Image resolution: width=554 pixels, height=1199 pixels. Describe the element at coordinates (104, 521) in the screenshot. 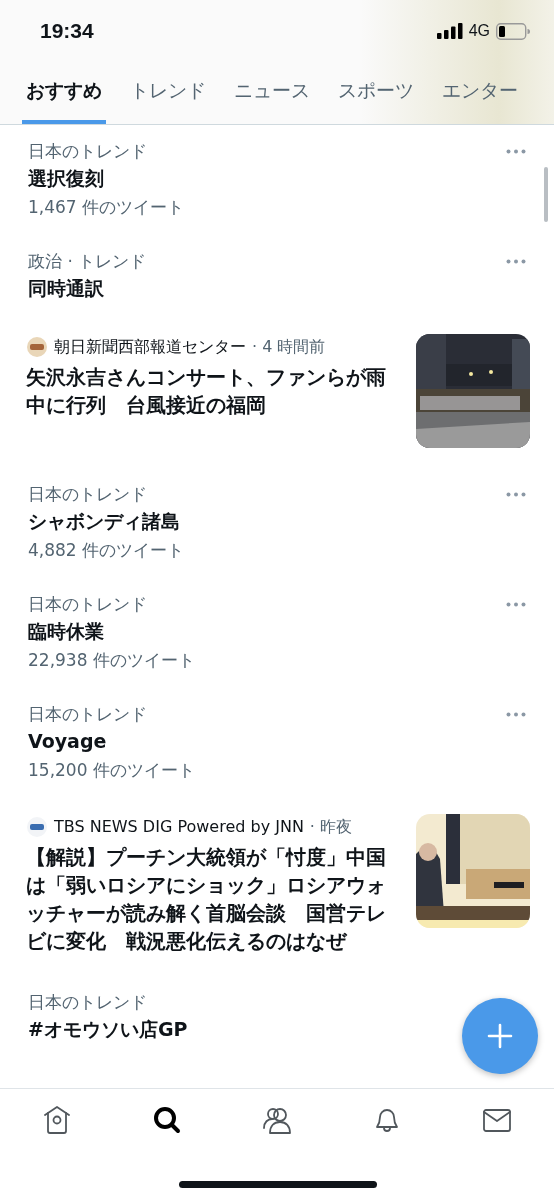

I see `trend-title: シャボンディ諸島` at that location.